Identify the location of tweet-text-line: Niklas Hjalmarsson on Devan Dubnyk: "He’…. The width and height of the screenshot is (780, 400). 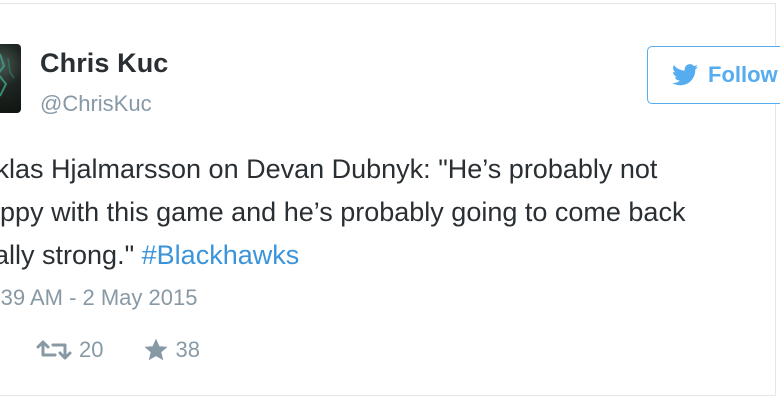
(329, 169).